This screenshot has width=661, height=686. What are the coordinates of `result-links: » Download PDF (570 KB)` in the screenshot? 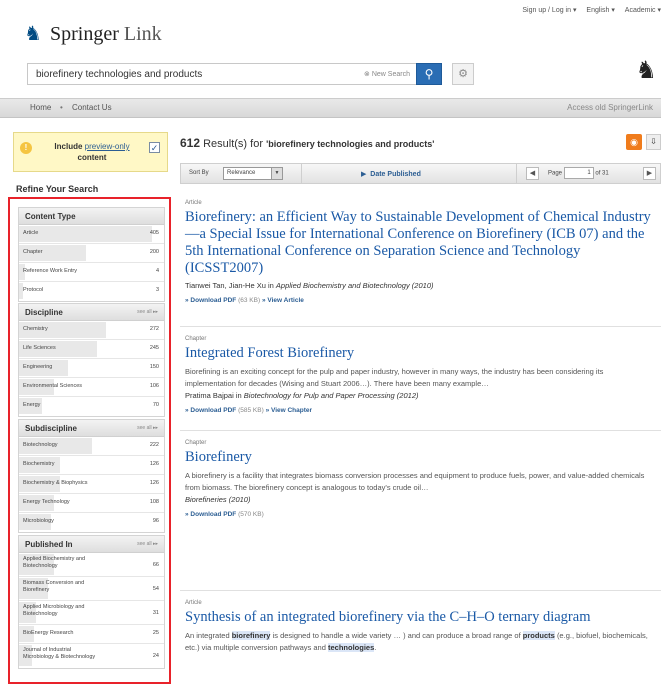 It's located at (224, 514).